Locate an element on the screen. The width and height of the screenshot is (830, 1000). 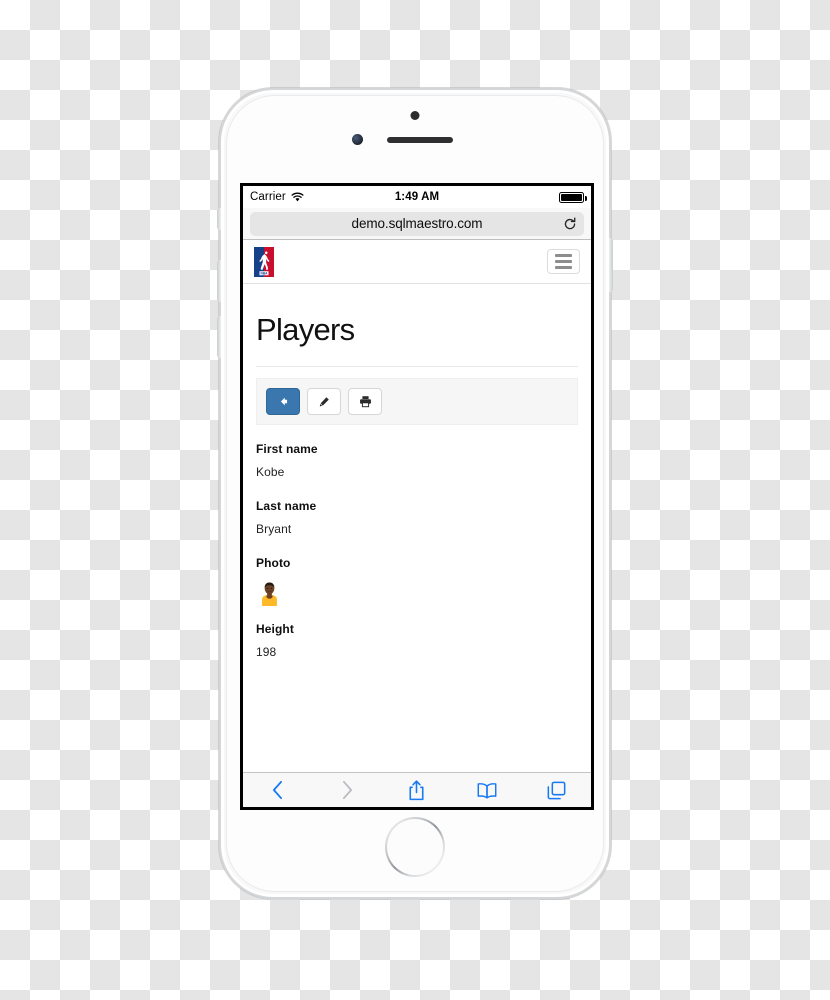
tabs-button is located at coordinates (556, 790).